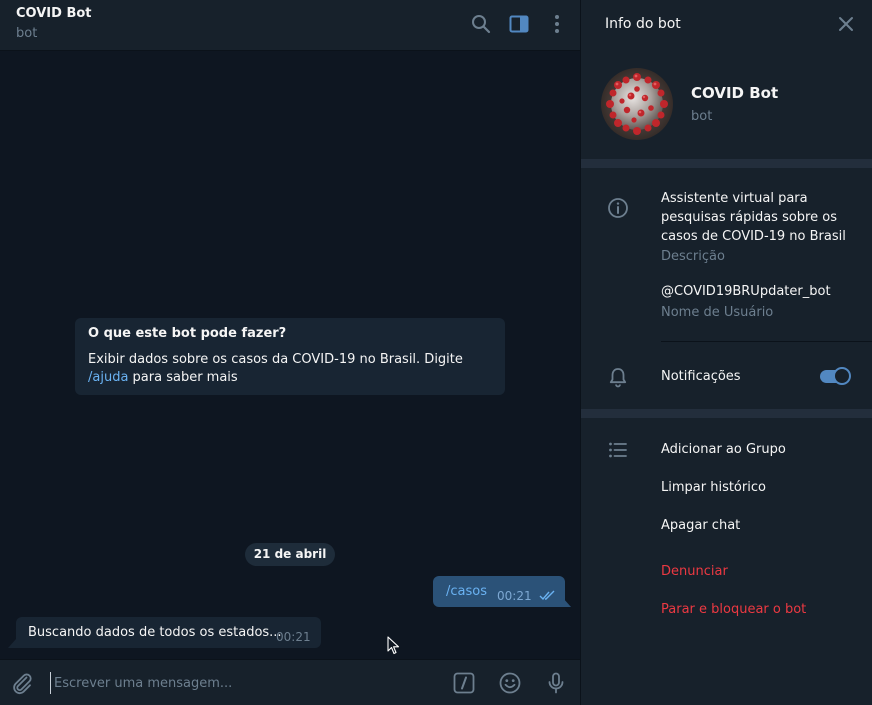 Image resolution: width=872 pixels, height=705 pixels. Describe the element at coordinates (643, 24) in the screenshot. I see `panel-title: Info do bot` at that location.